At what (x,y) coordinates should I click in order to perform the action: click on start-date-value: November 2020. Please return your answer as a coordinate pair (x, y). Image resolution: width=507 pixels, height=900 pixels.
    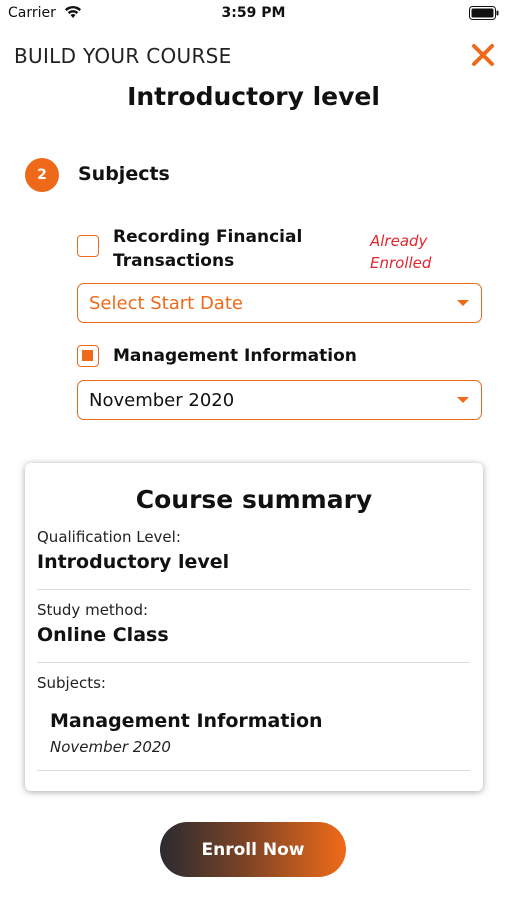
    Looking at the image, I should click on (162, 400).